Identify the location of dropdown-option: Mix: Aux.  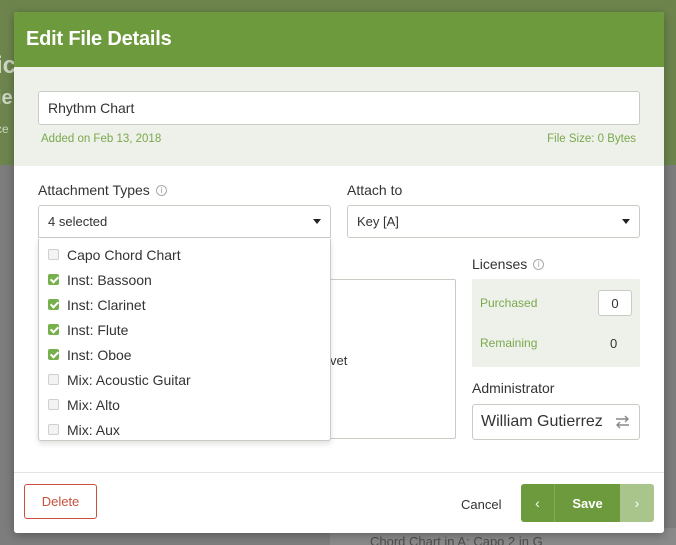
(184, 429).